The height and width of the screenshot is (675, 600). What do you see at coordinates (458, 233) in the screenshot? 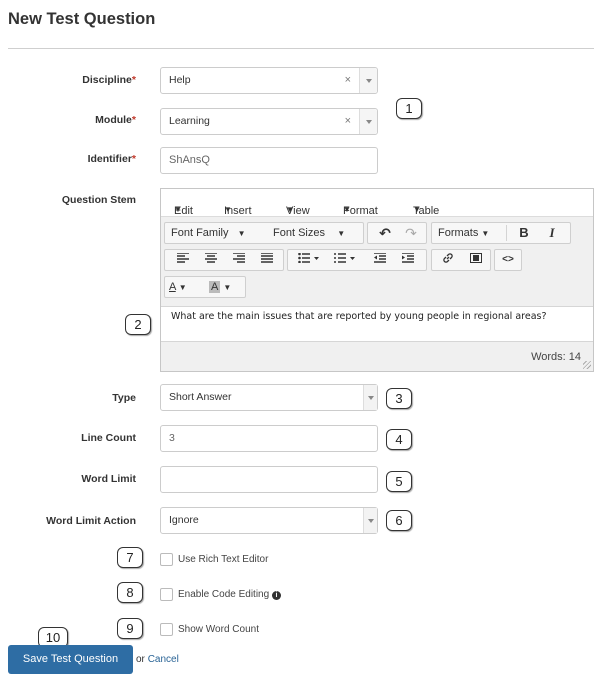
I see `formats-label: Formats` at bounding box center [458, 233].